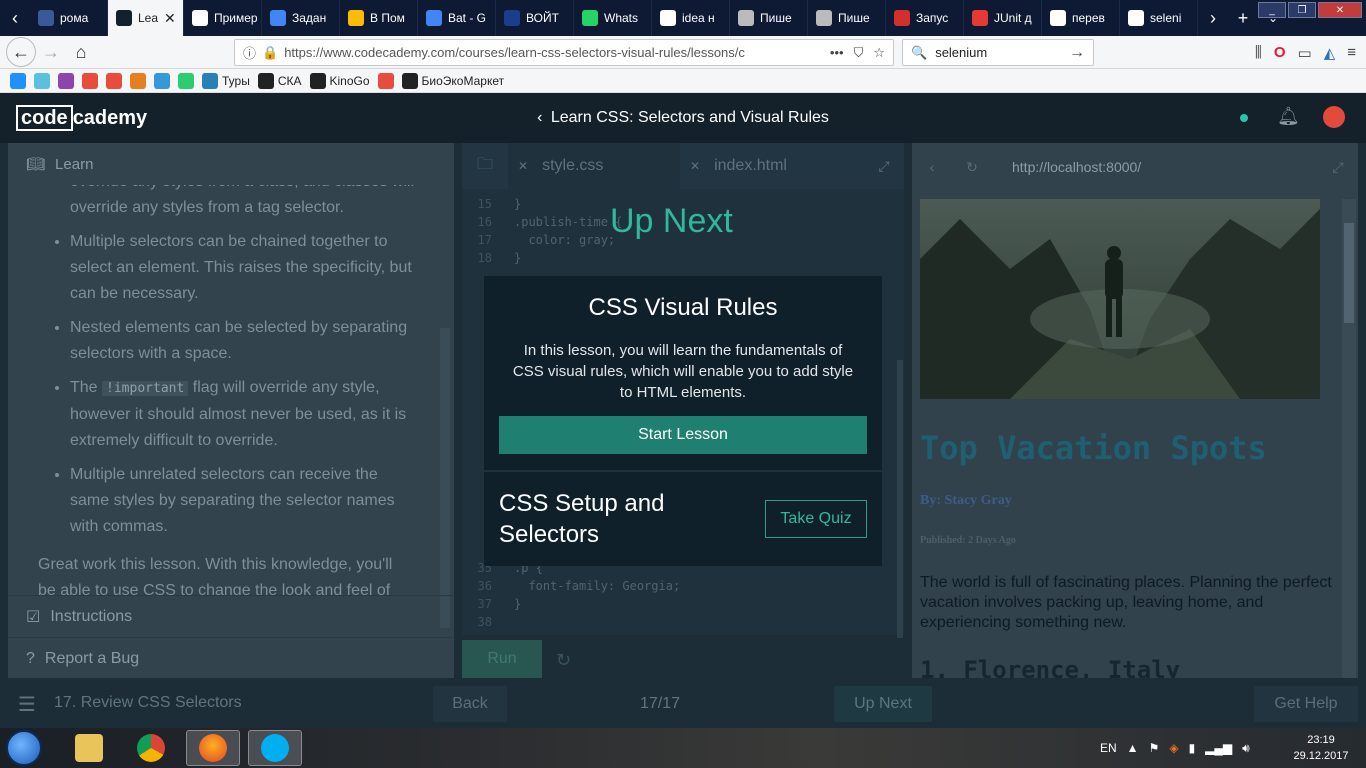 The image size is (1366, 768). I want to click on bookmark-item: СКА, so click(279, 80).